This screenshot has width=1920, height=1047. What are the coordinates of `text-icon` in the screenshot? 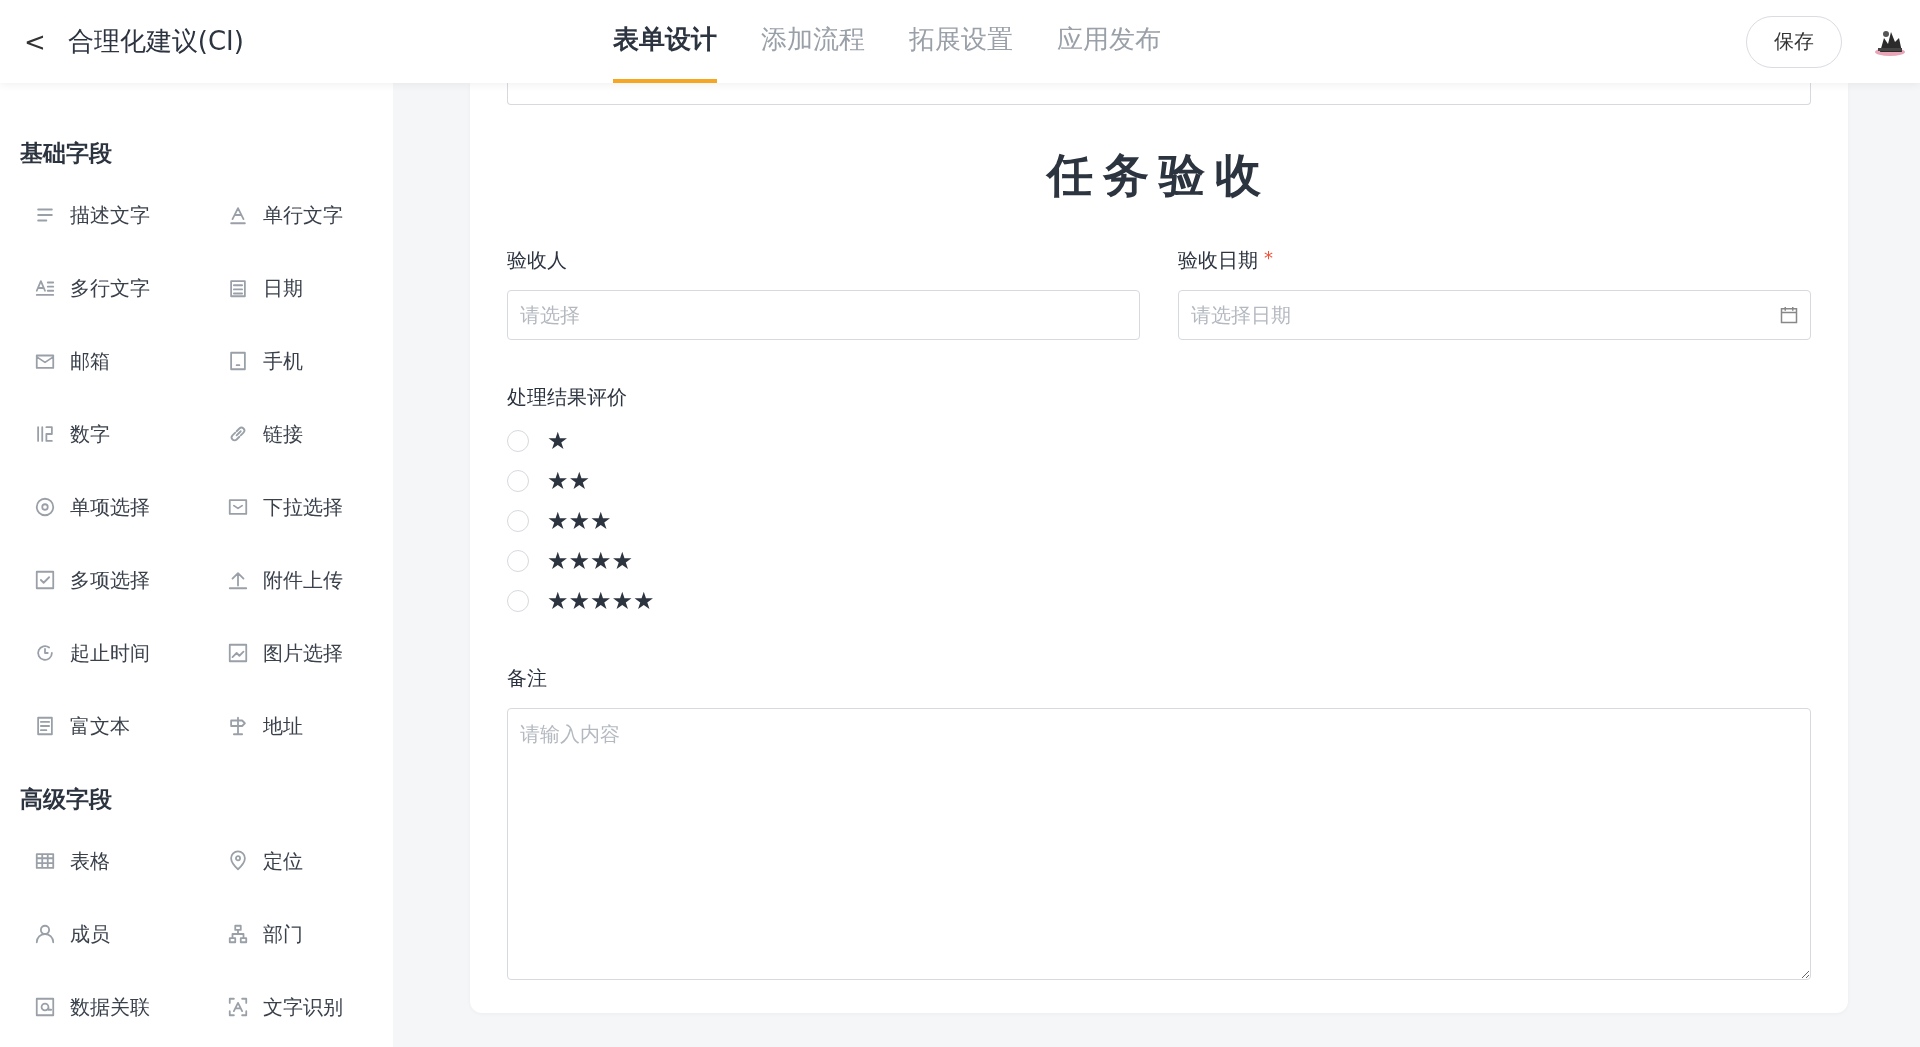 It's located at (238, 215).